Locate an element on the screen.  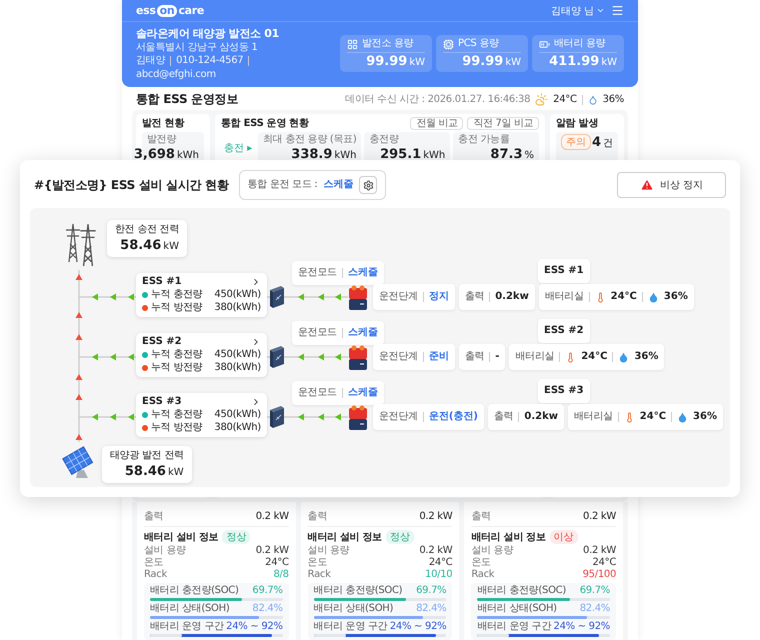
stage-label: 운전단계 is located at coordinates (398, 297).